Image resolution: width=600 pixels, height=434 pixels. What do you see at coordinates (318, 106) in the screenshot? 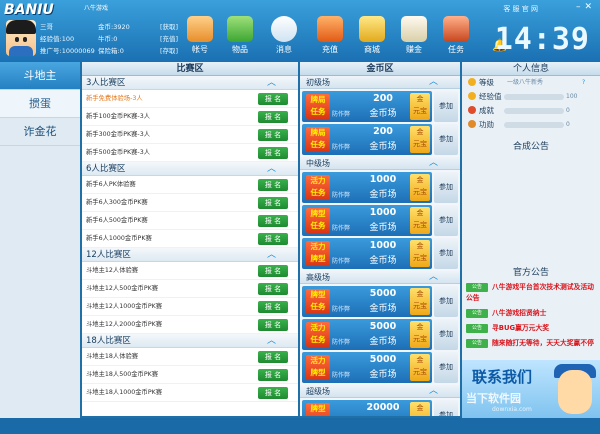
I see `task-badge: 牌局 任务` at bounding box center [318, 106].